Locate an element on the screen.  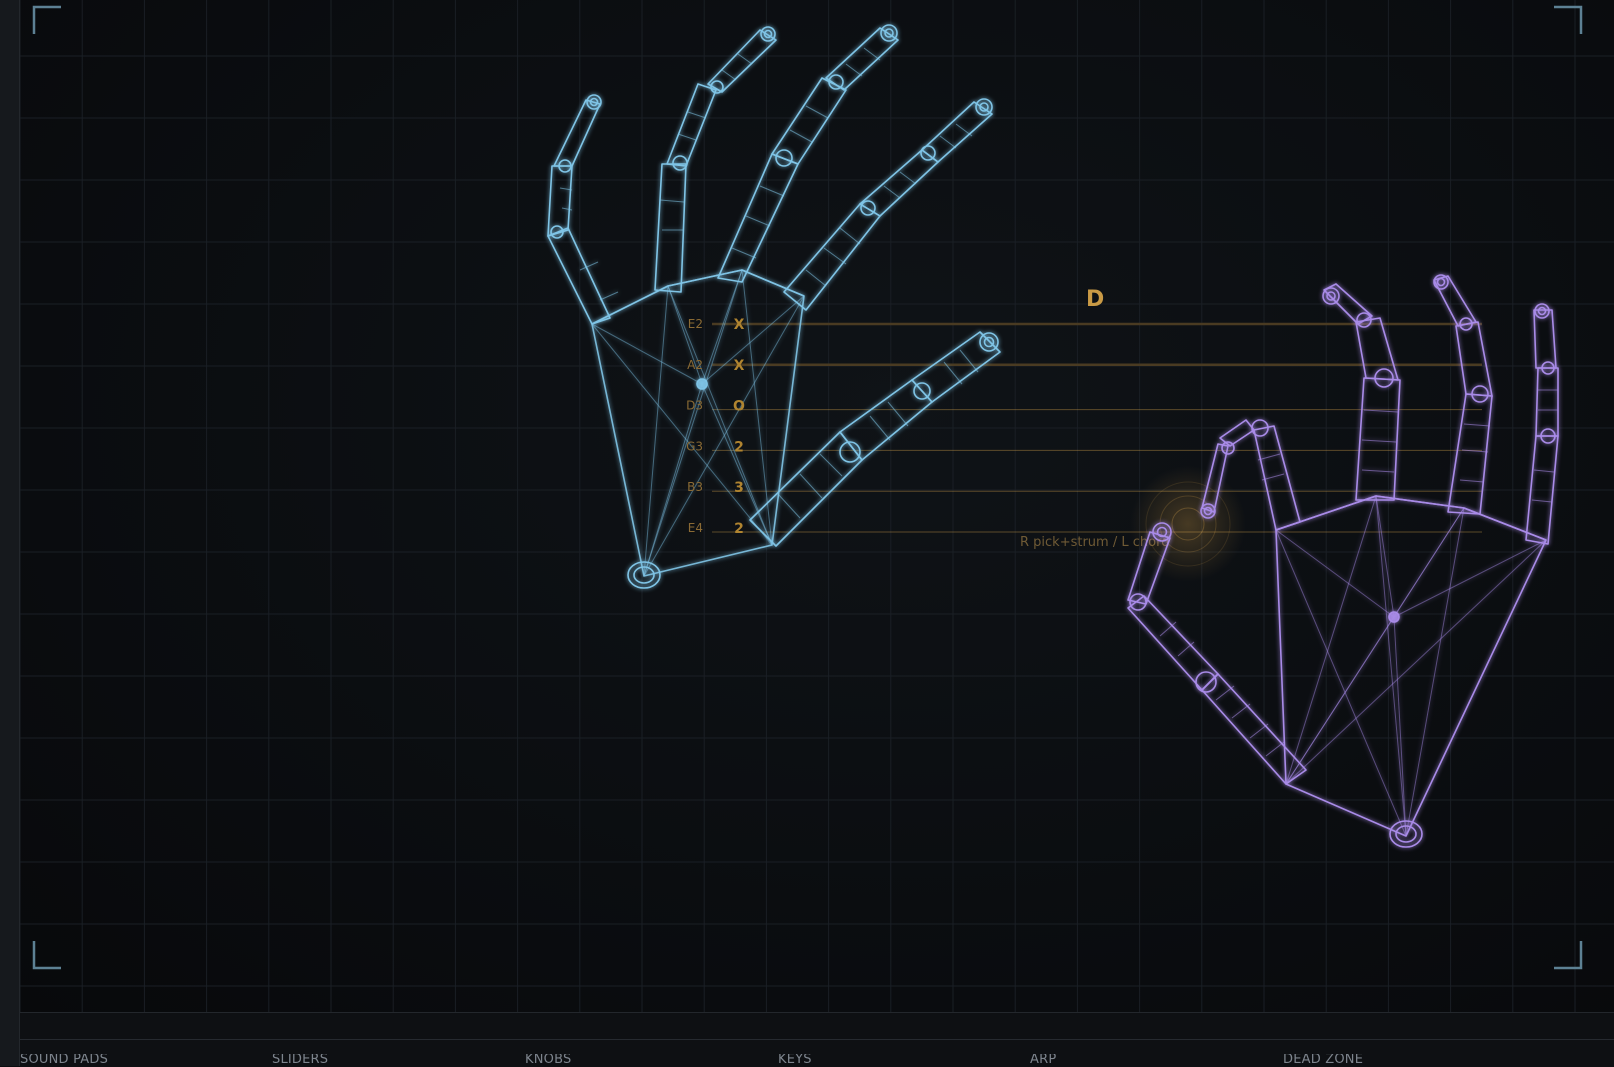
left-hand-wireframe is located at coordinates (774, 306).